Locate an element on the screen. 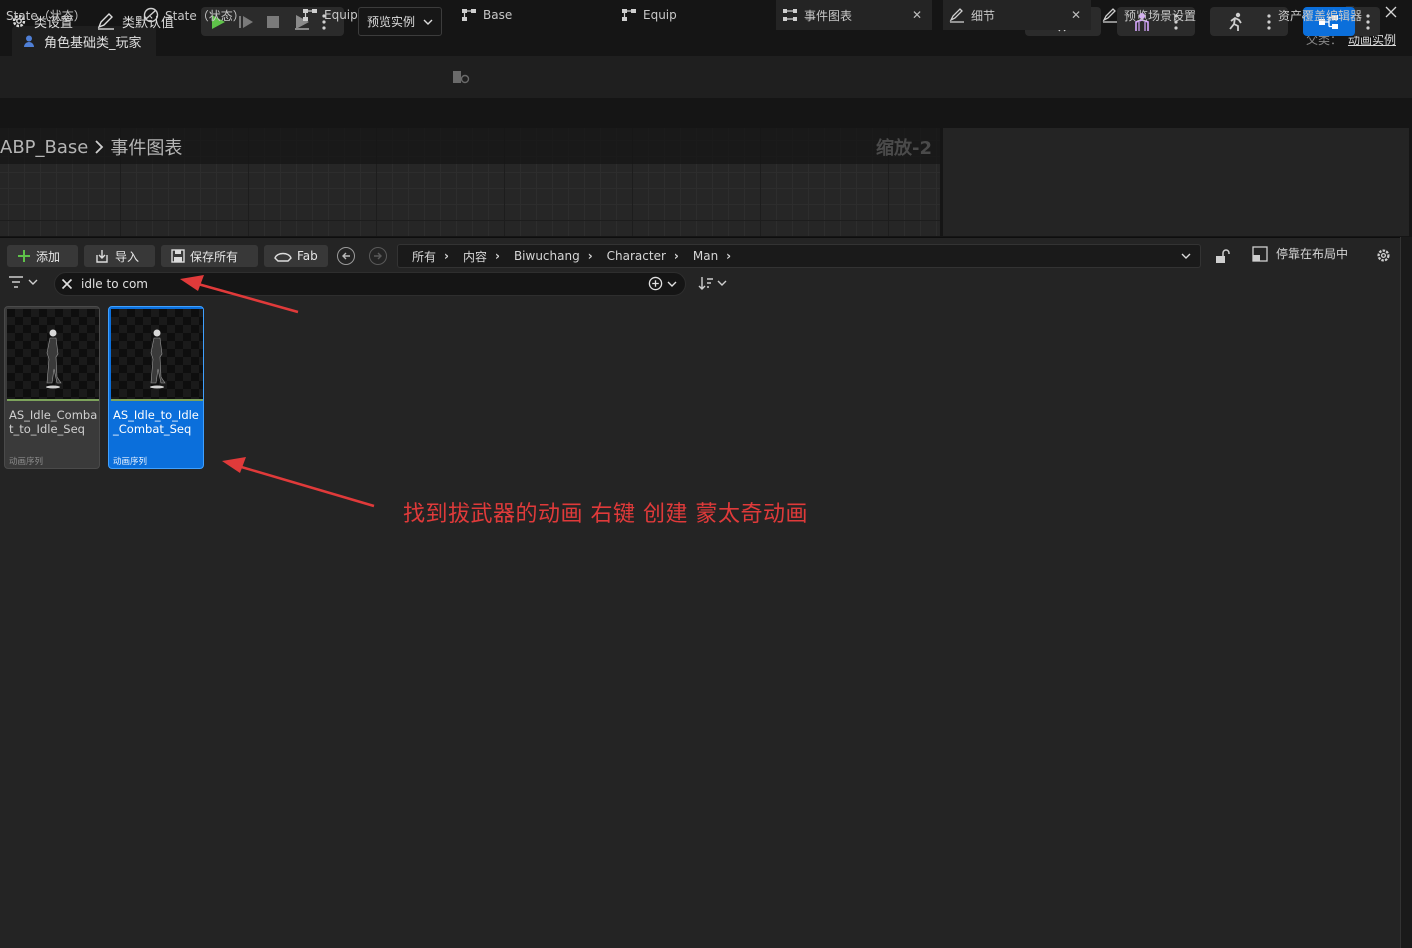 The image size is (1412, 948). annotation-arrows is located at coordinates (277, 391).